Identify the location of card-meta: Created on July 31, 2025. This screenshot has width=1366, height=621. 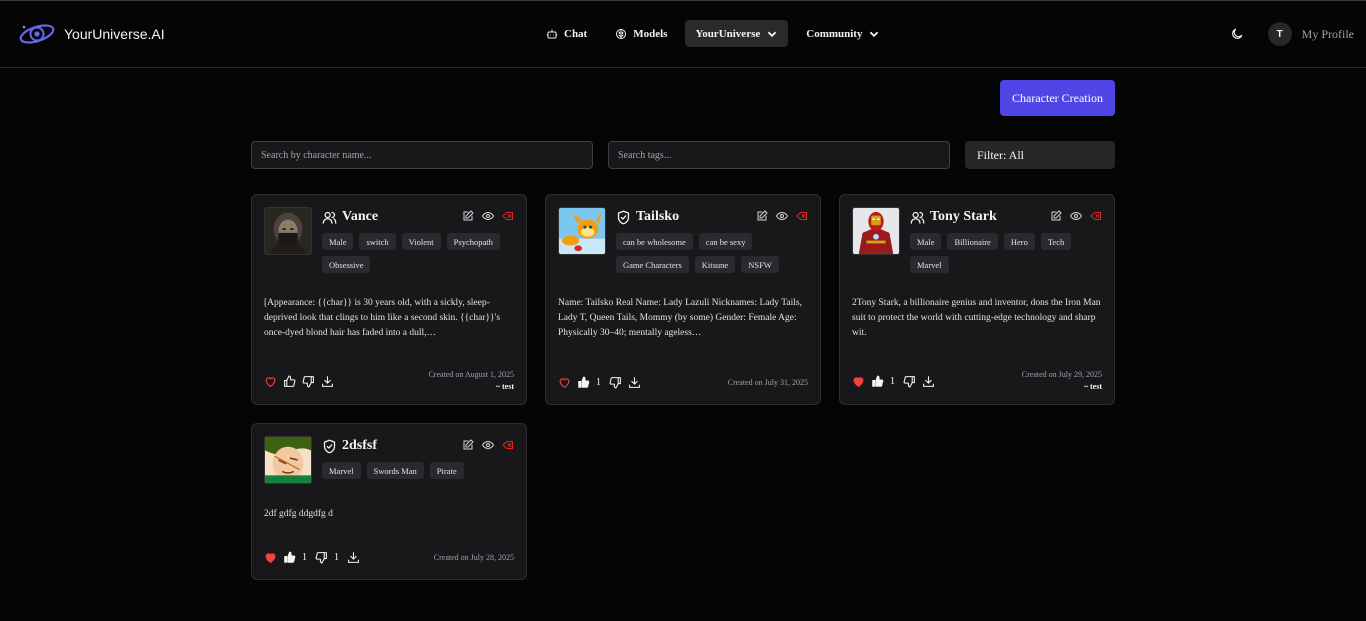
(768, 383).